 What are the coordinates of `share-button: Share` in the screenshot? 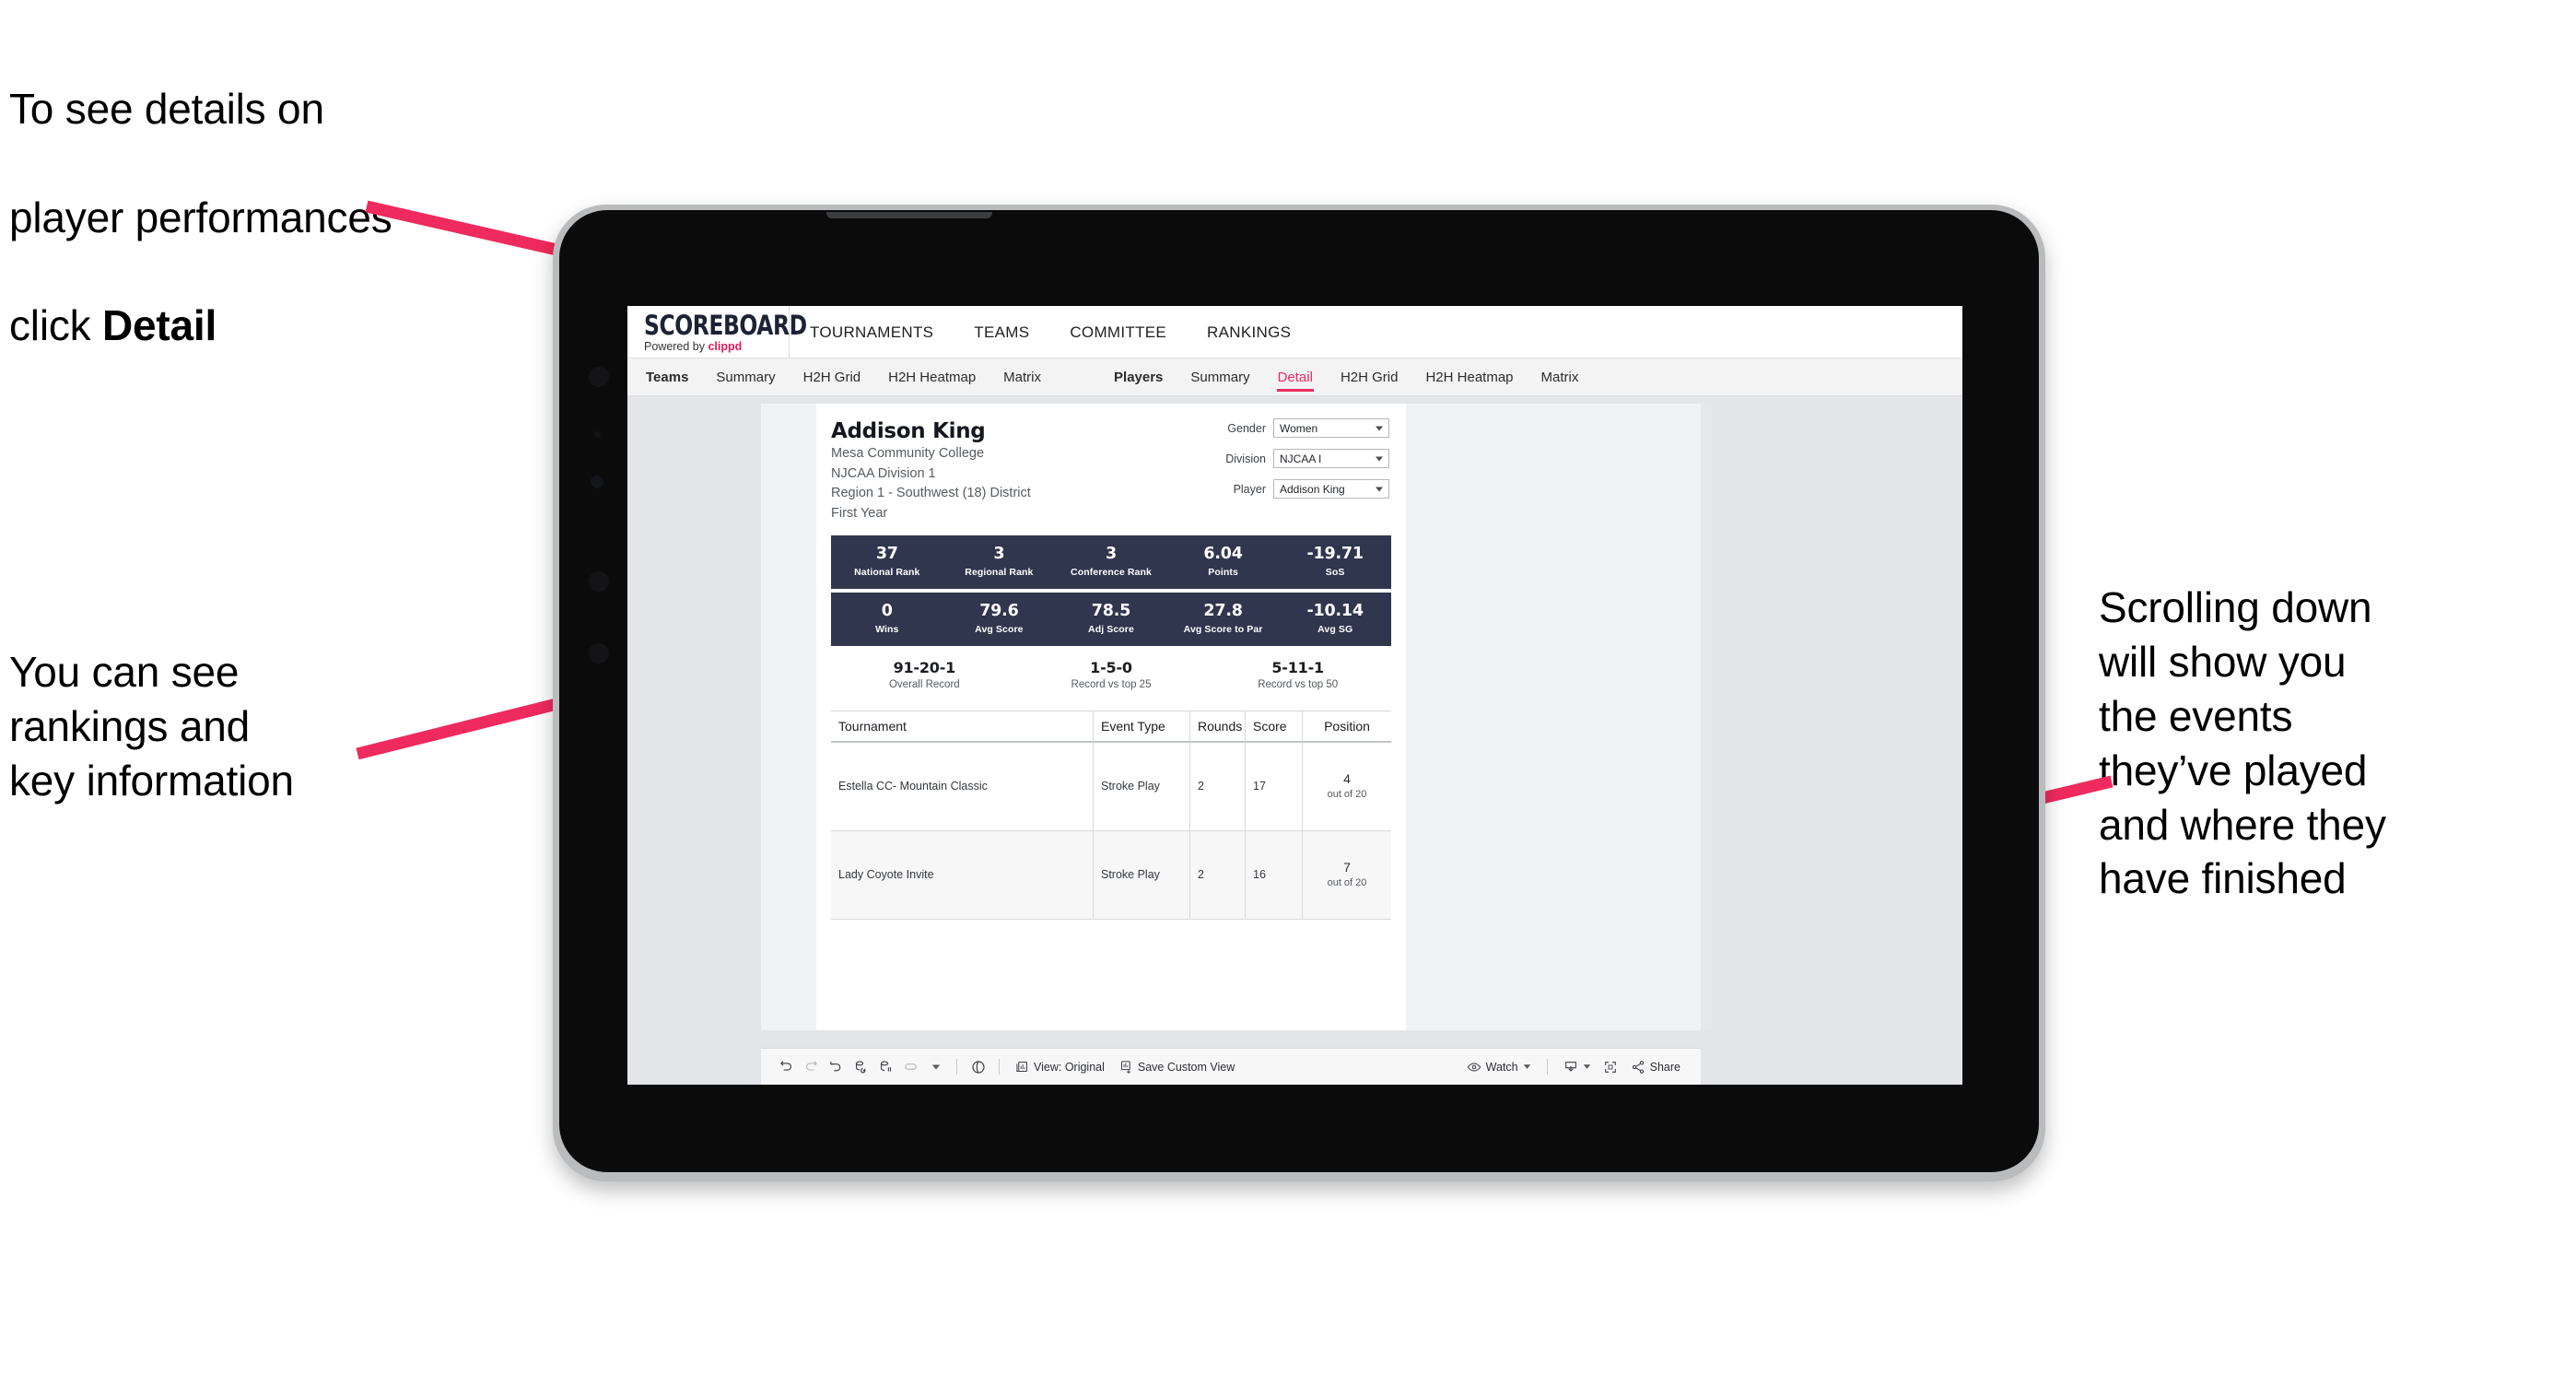 It's located at (1655, 1067).